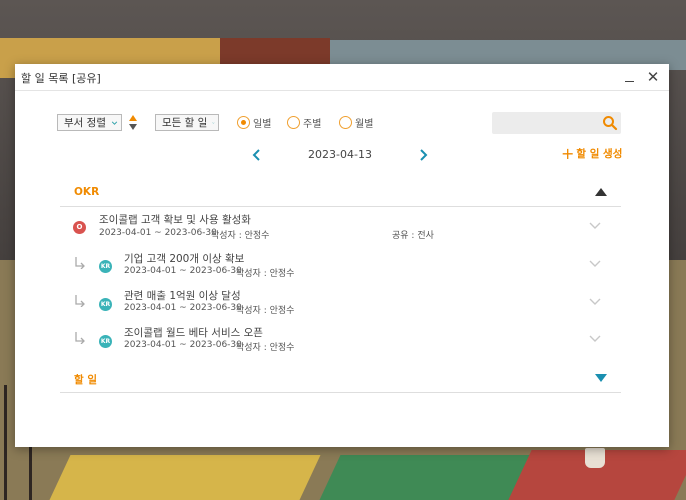 The width and height of the screenshot is (686, 500). Describe the element at coordinates (133, 122) in the screenshot. I see `sort-arrows-icon` at that location.